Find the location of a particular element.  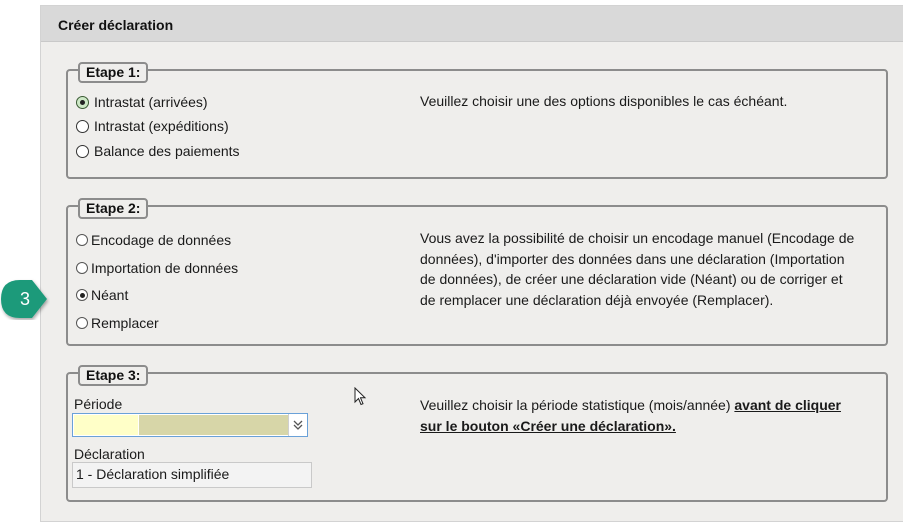

period-select is located at coordinates (190, 425).